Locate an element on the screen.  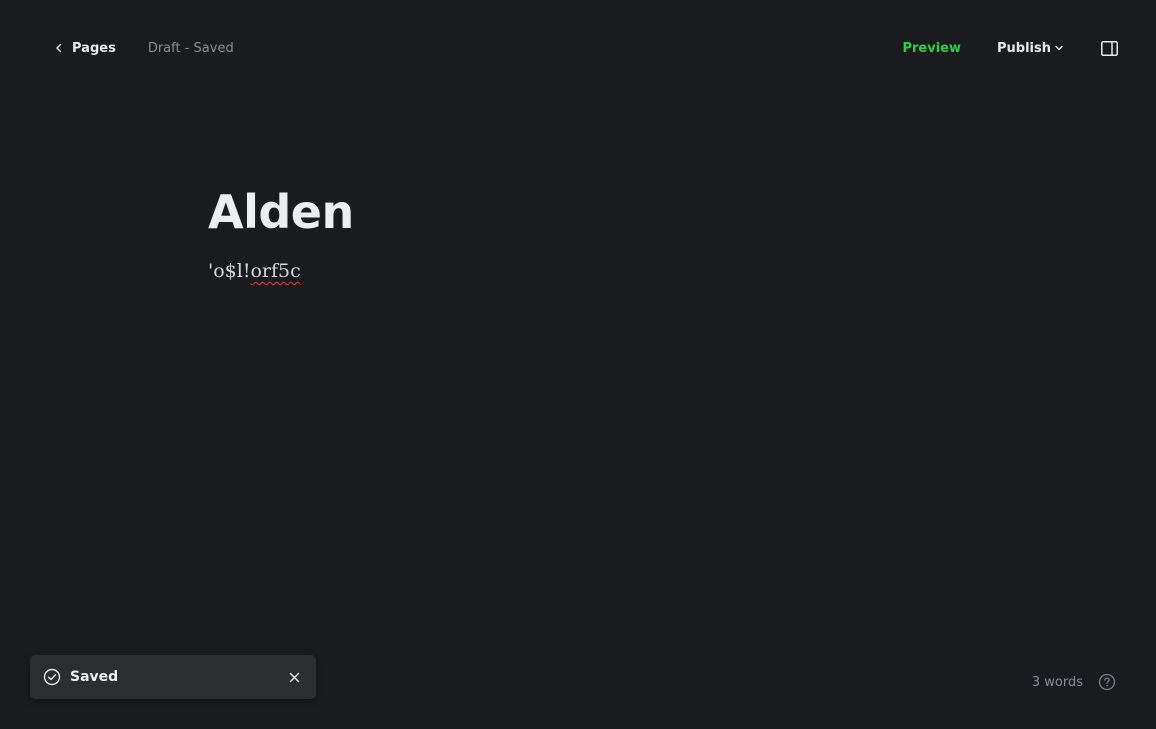
back-to-pages-link: Pages is located at coordinates (85, 48).